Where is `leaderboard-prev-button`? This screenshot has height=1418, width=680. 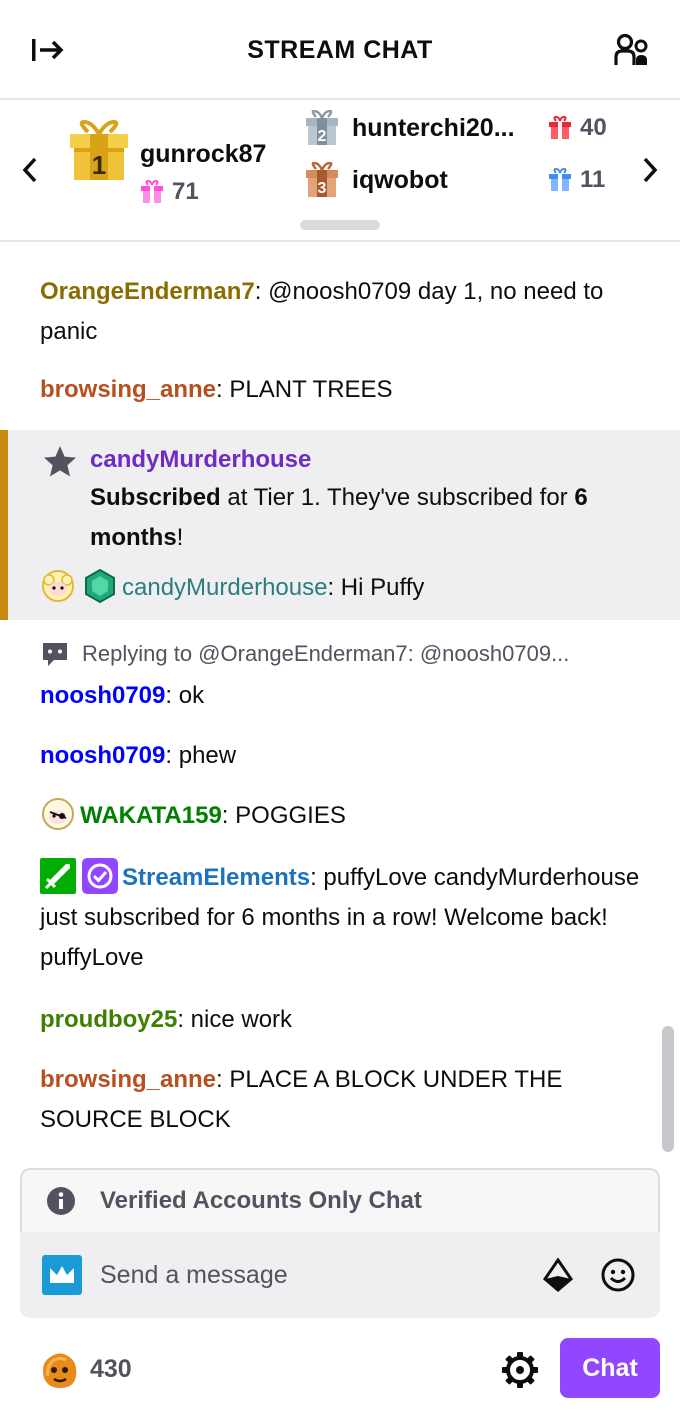
leaderboard-prev-button is located at coordinates (30, 170).